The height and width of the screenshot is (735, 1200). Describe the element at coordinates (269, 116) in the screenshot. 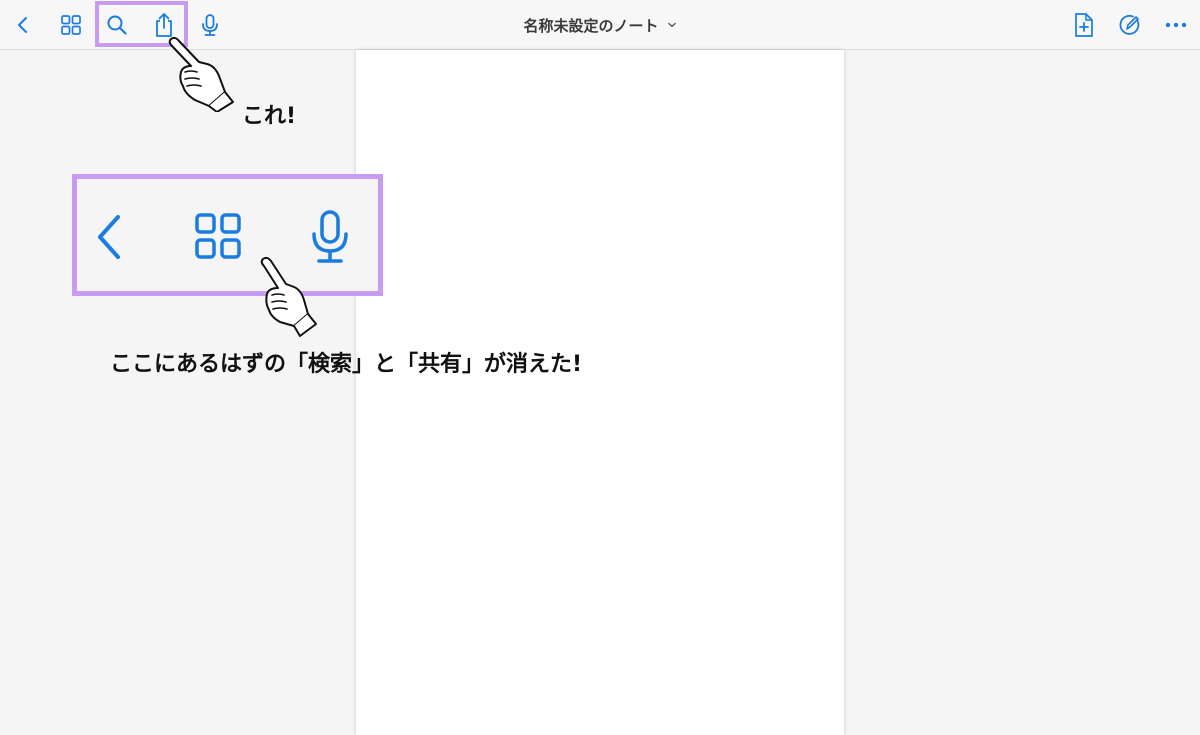

I see `annotation-this-label: これ!` at that location.